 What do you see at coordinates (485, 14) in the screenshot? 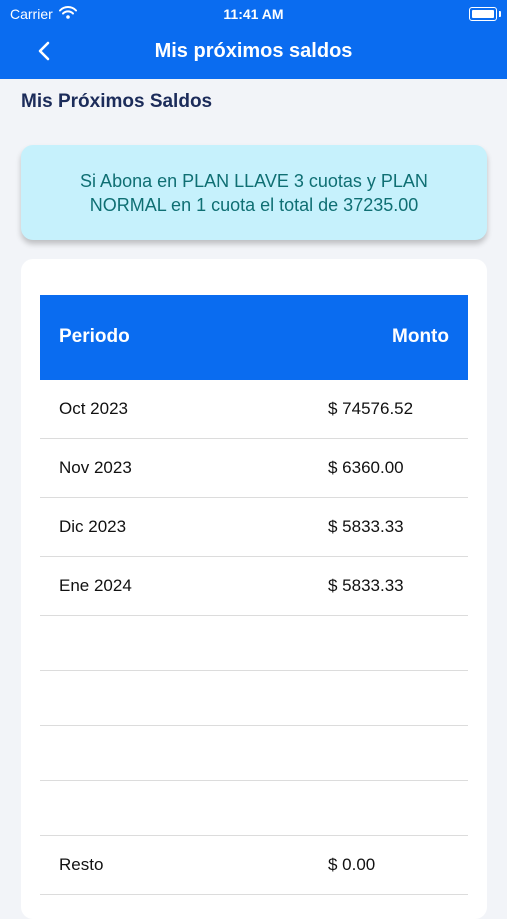
I see `battery-icon` at bounding box center [485, 14].